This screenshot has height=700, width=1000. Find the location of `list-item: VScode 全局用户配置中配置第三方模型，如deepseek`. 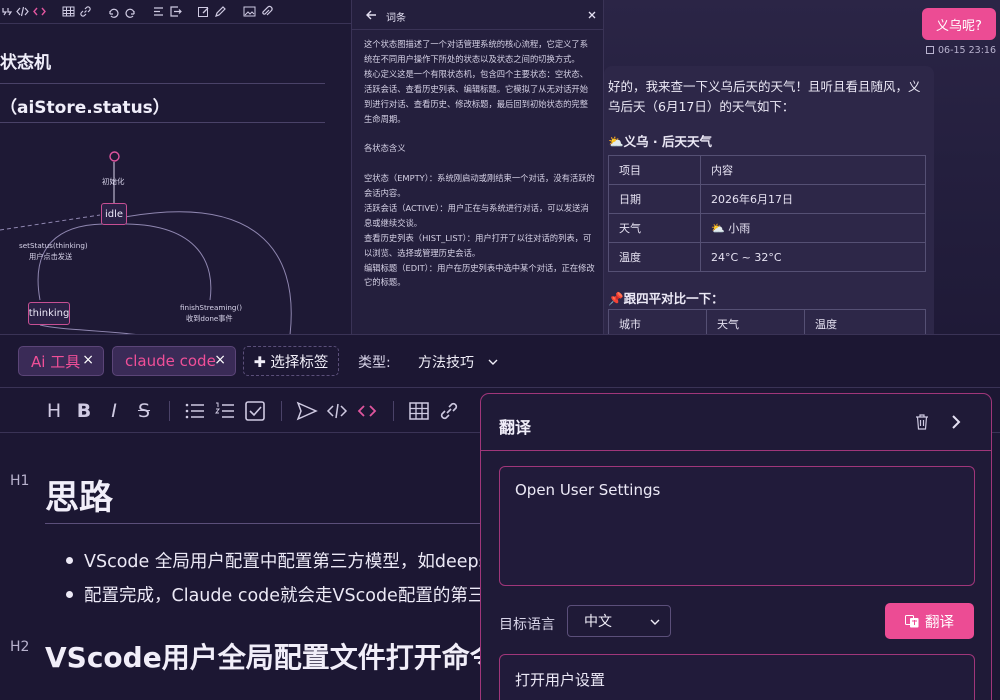

list-item: VScode 全局用户配置中配置第三方模型，如deepseek is located at coordinates (292, 560).